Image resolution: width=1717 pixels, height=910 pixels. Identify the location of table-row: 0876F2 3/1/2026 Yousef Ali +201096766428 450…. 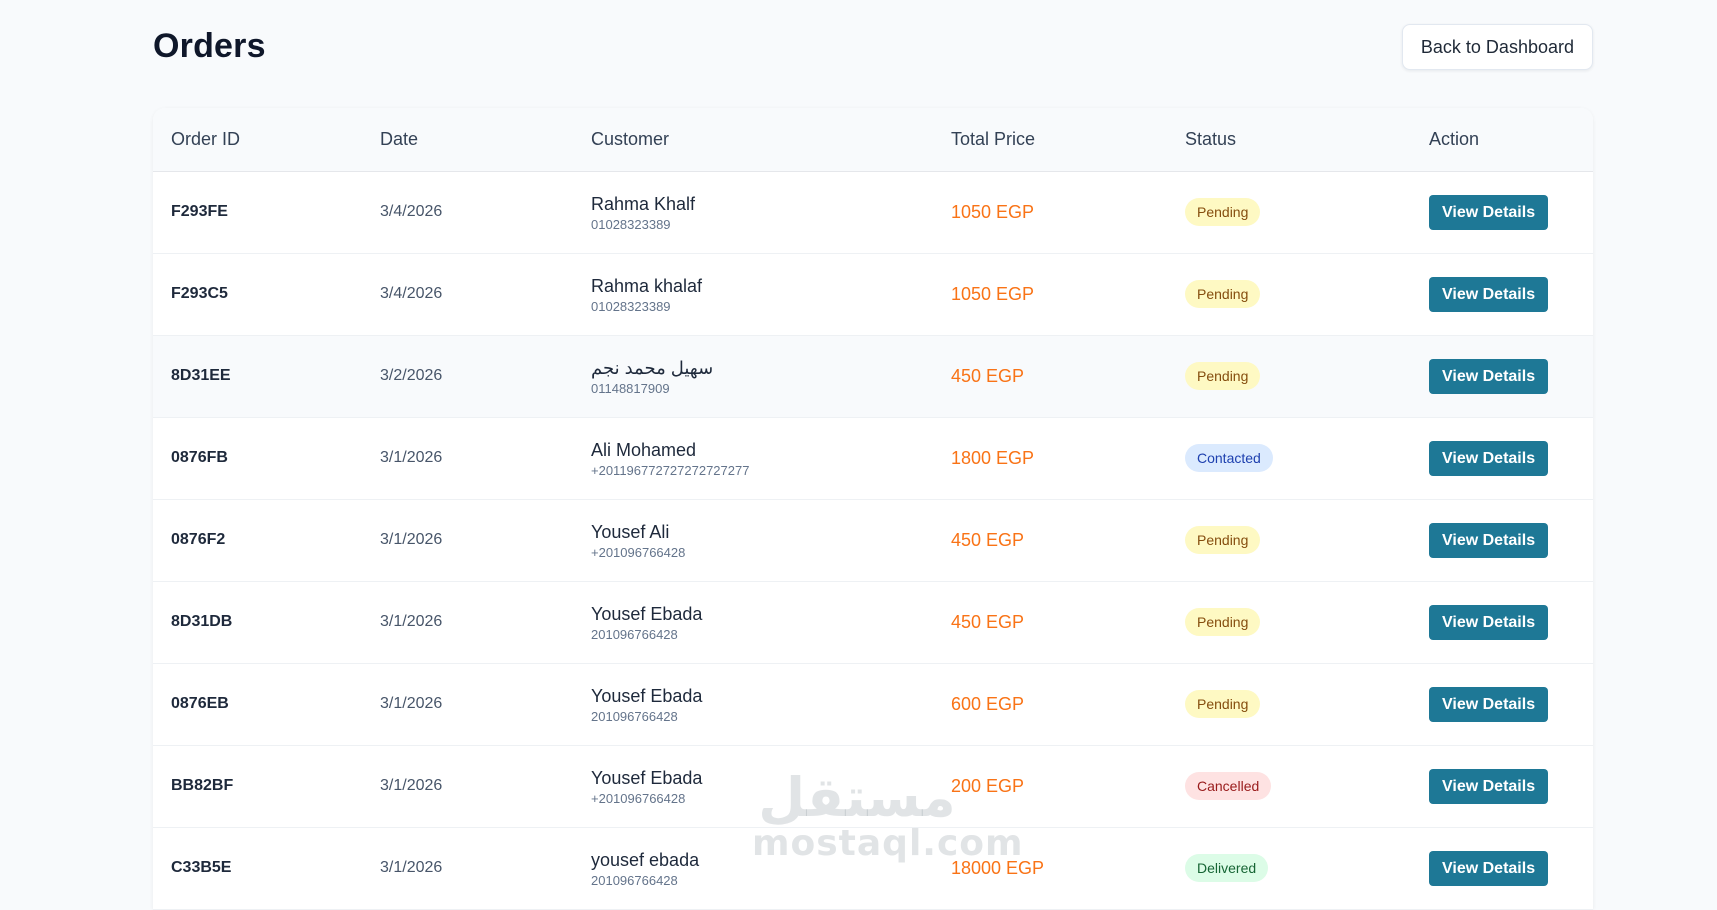
(873, 540).